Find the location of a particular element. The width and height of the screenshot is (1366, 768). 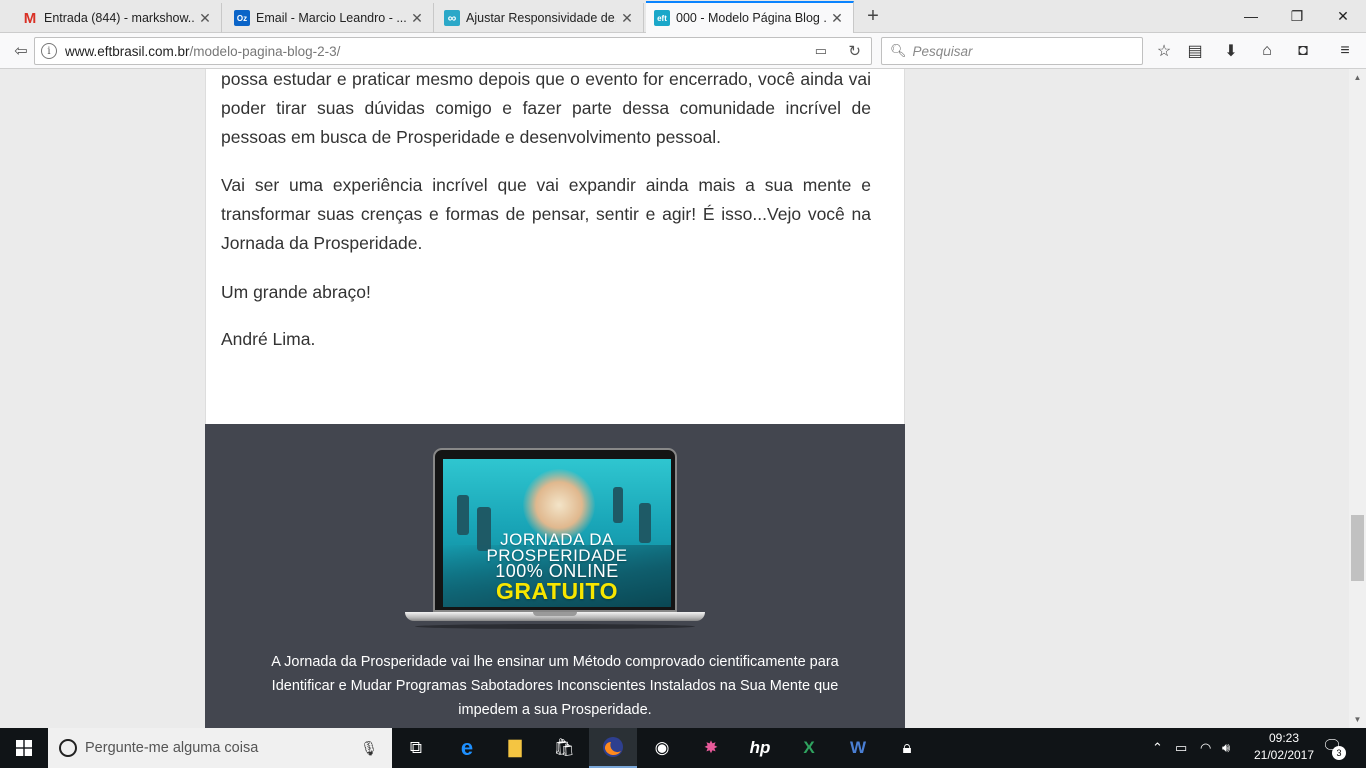

site-info-icon: i is located at coordinates (49, 51).